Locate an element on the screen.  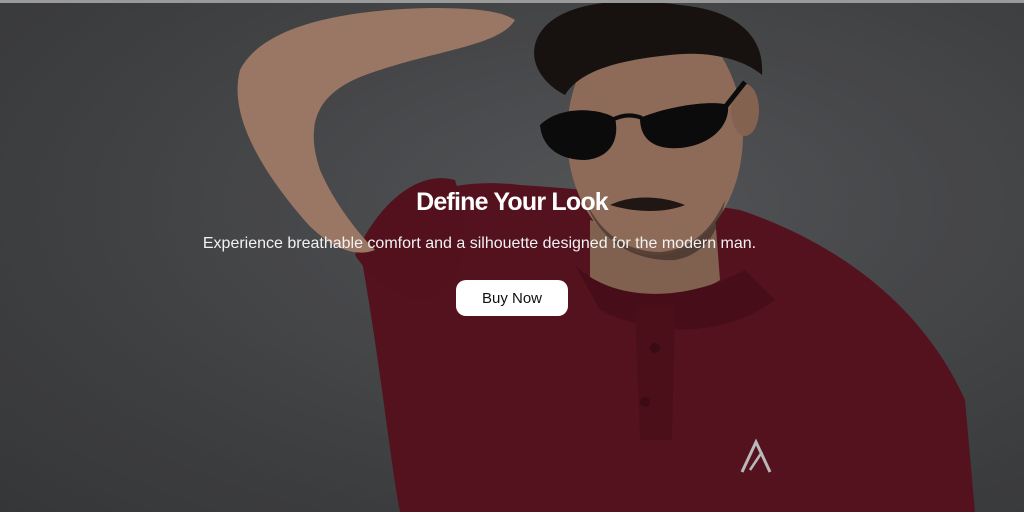
buy-now-button: Buy Now is located at coordinates (512, 298).